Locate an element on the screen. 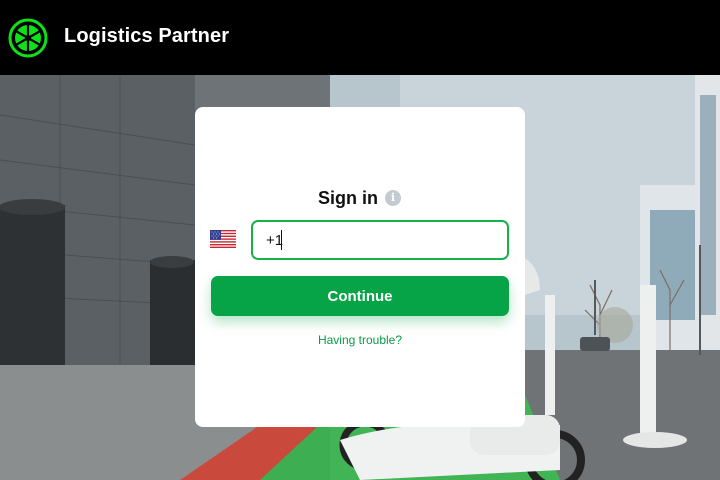 The height and width of the screenshot is (480, 720). continue-button: Continue is located at coordinates (360, 296).